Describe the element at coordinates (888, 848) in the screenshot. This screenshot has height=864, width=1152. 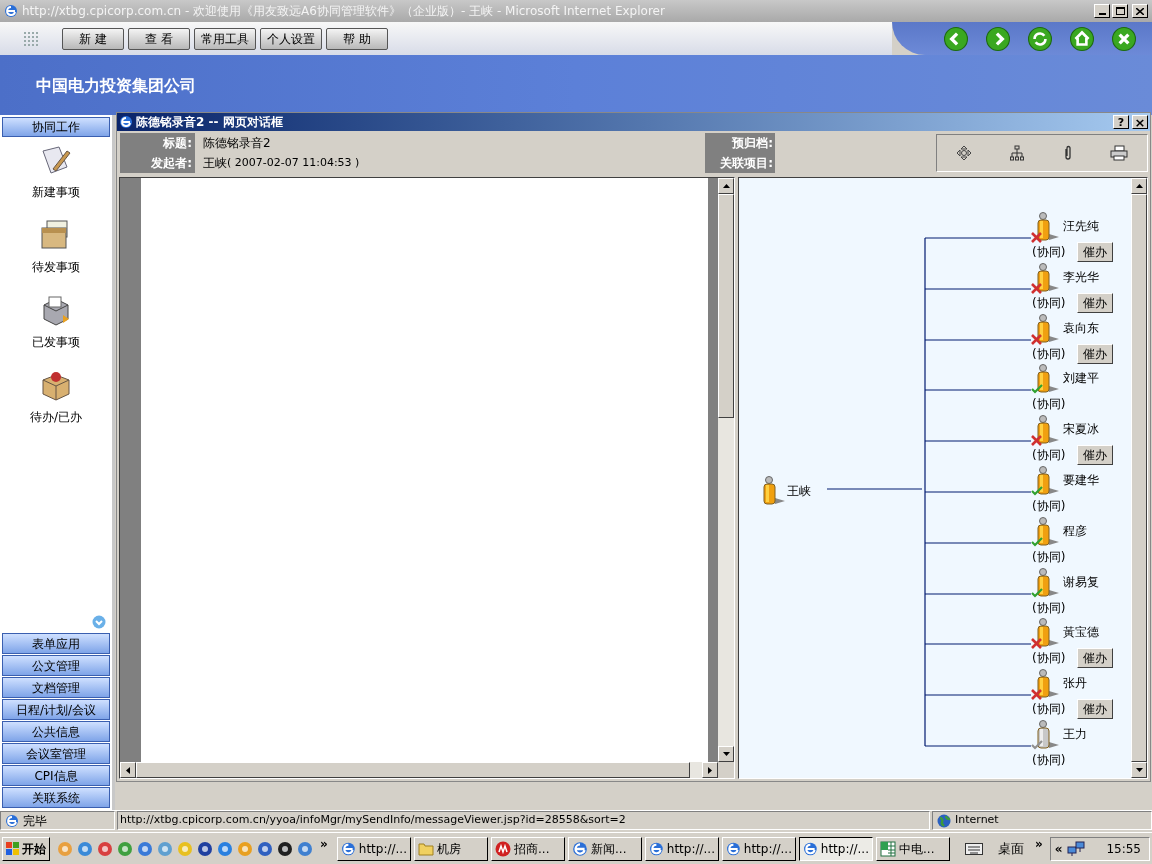
I see `spreadsheet-icon` at that location.